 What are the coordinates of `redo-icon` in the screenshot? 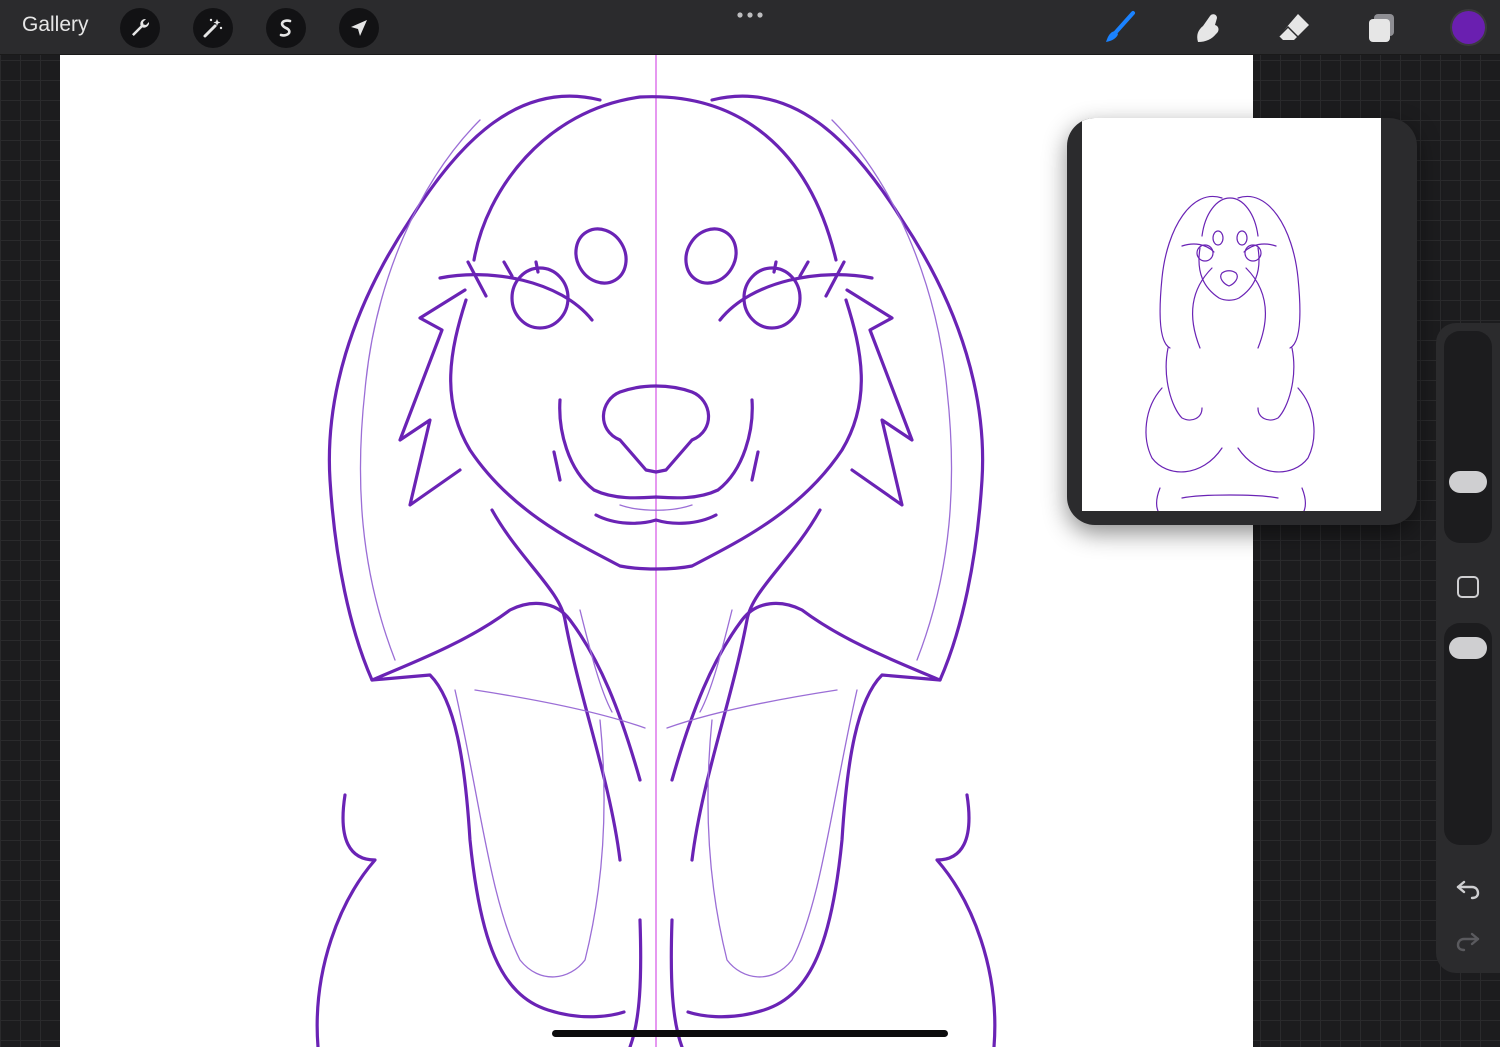 It's located at (1468, 942).